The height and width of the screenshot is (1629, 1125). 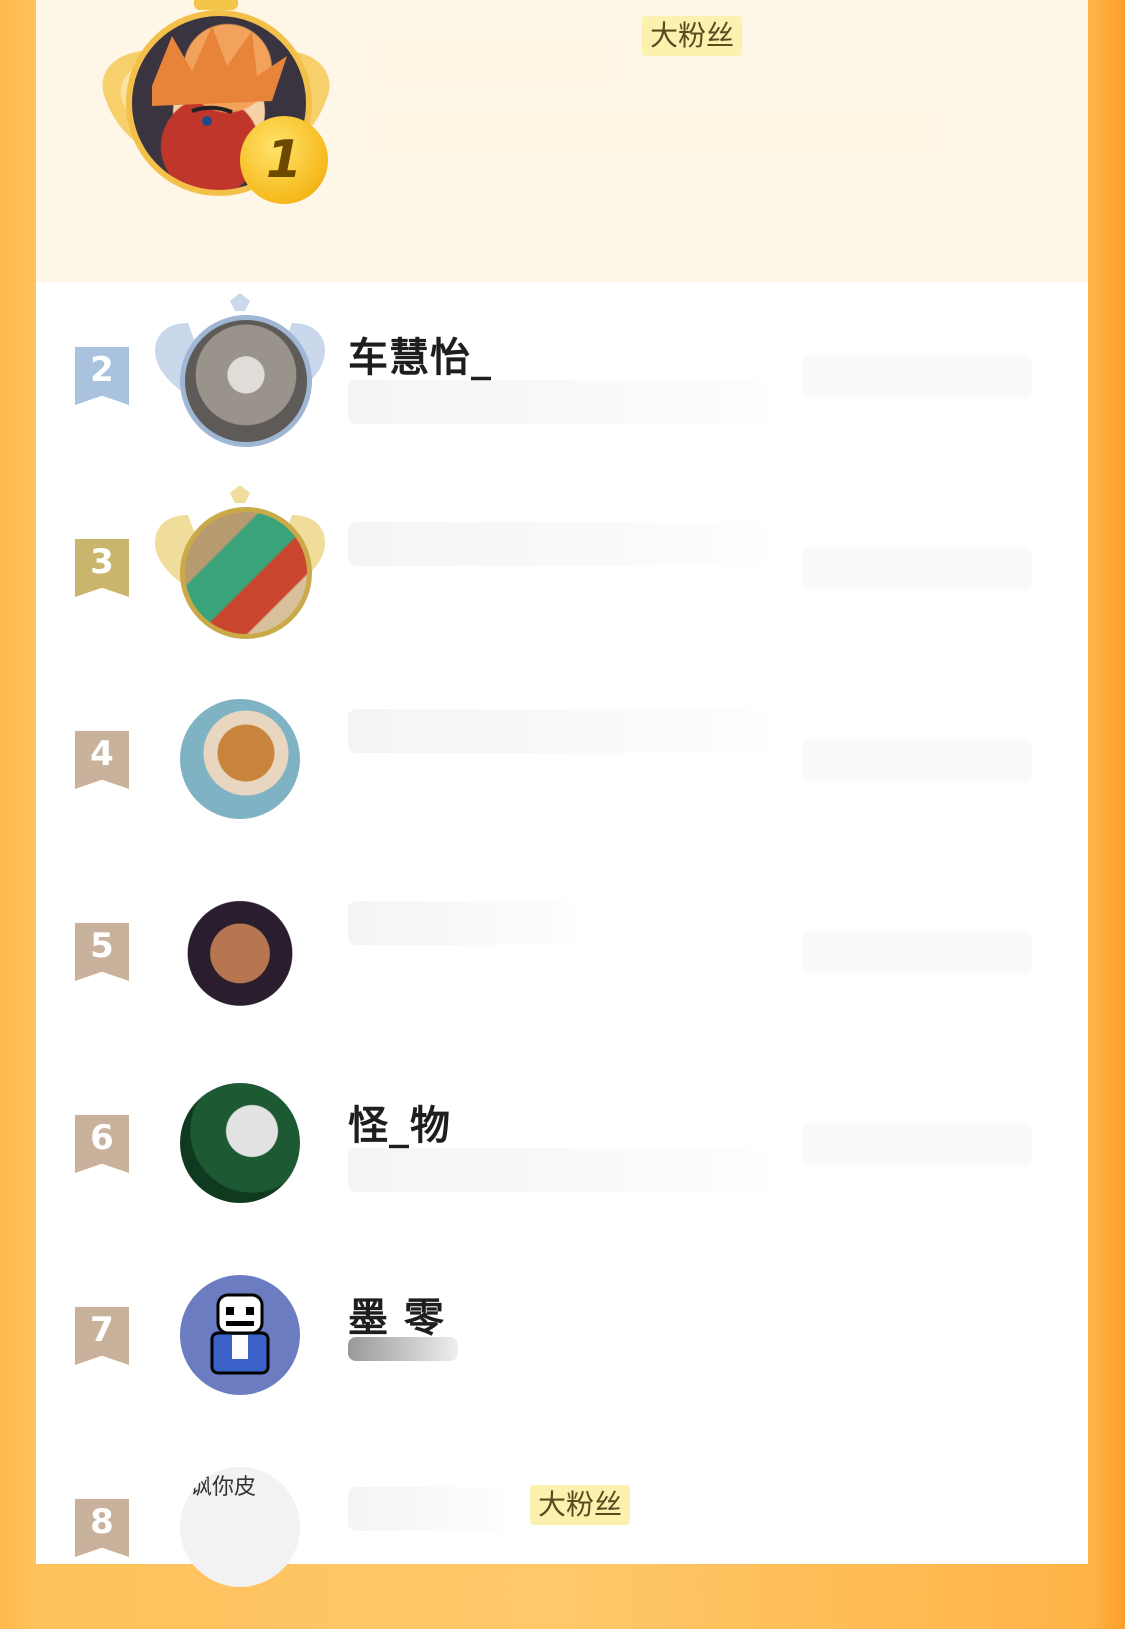 I want to click on rank-flag-icon: 7, so click(x=102, y=1336).